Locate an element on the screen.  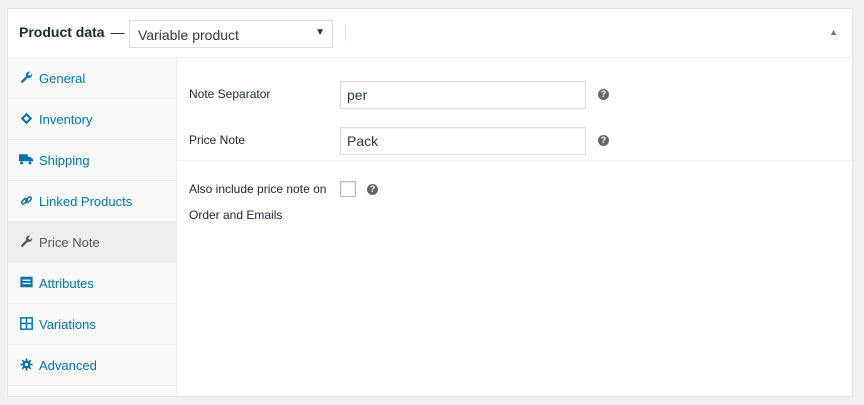
tab-linked-products: Linked Products is located at coordinates (92, 201).